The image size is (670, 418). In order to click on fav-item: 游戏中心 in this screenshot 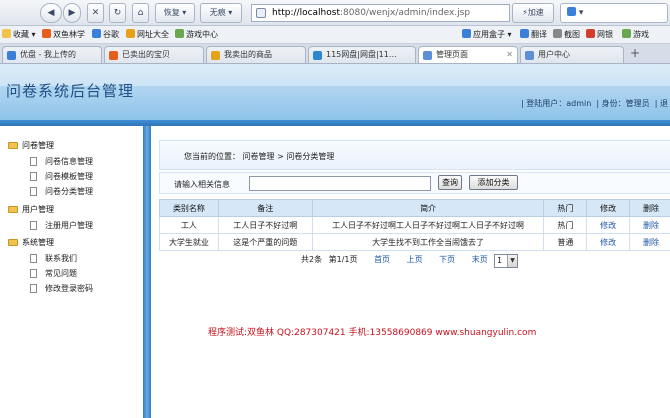, I will do `click(196, 35)`.